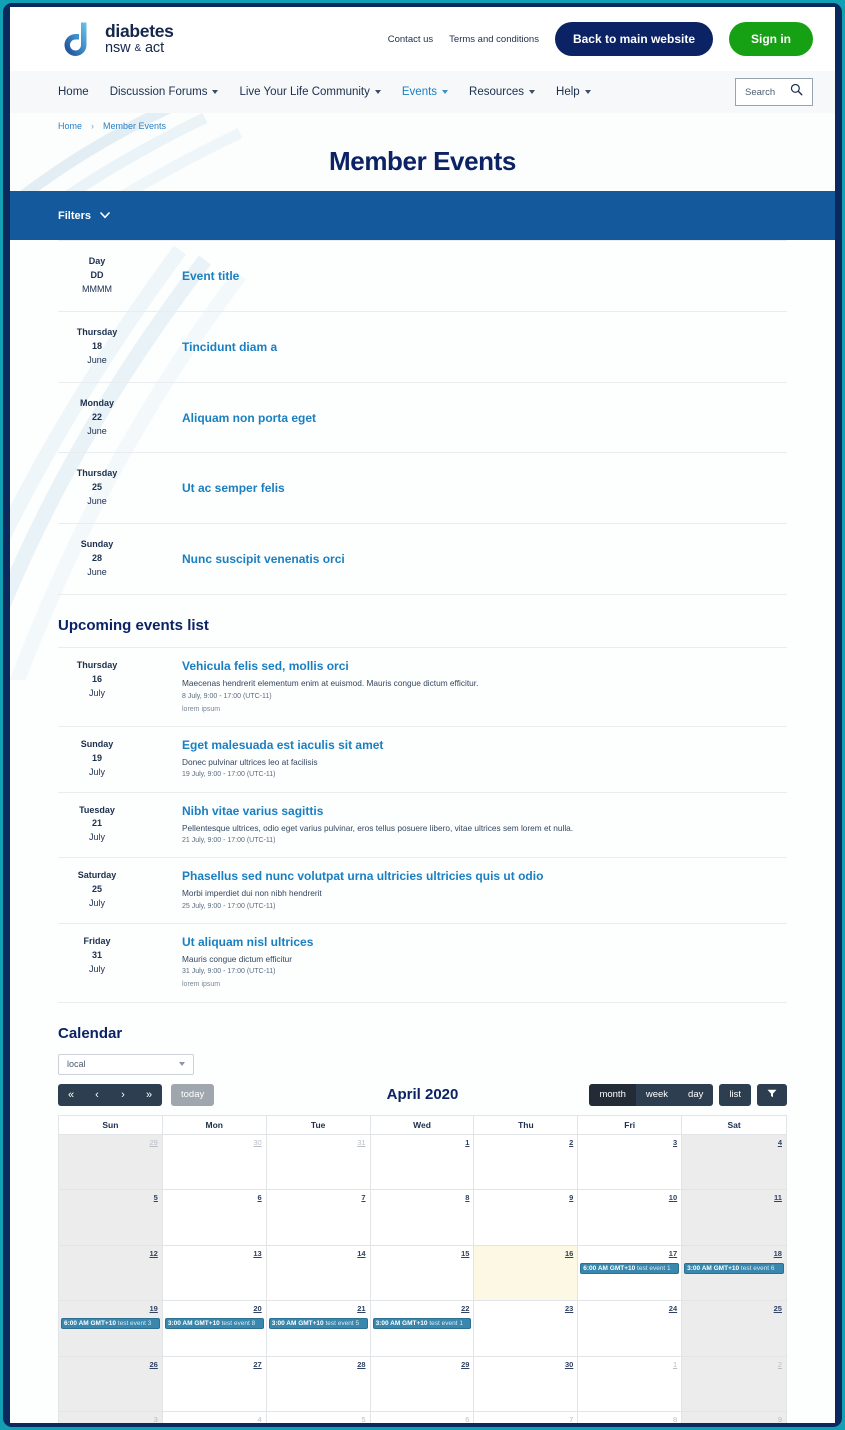  What do you see at coordinates (735, 1094) in the screenshot?
I see `calendar-list-button: list` at bounding box center [735, 1094].